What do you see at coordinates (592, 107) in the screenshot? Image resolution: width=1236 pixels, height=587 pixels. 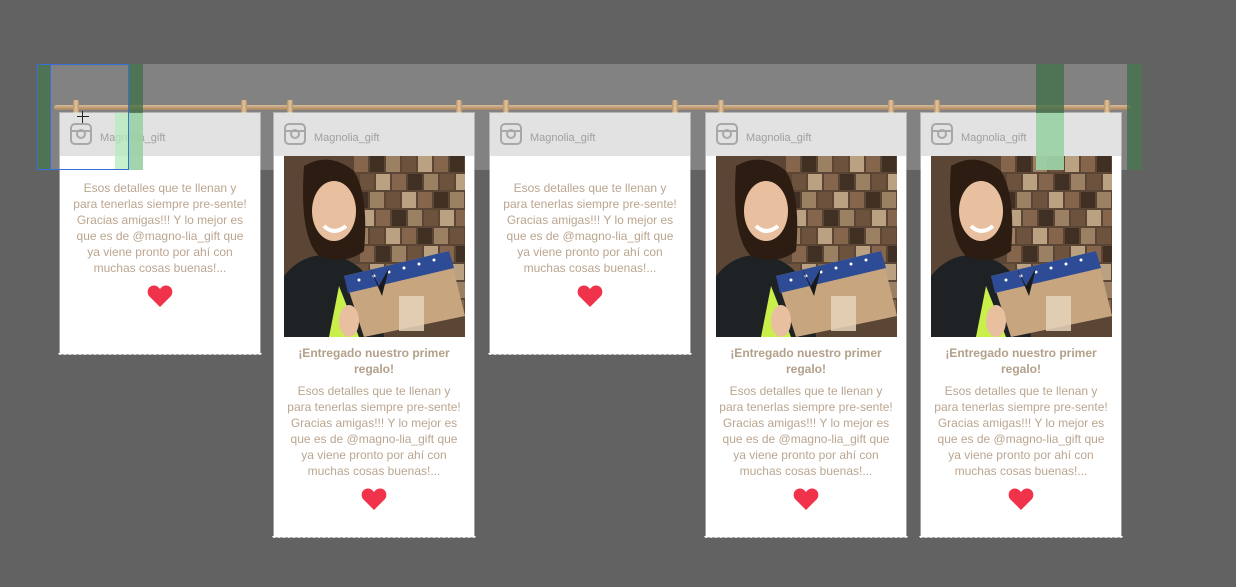 I see `clothesline-rope` at bounding box center [592, 107].